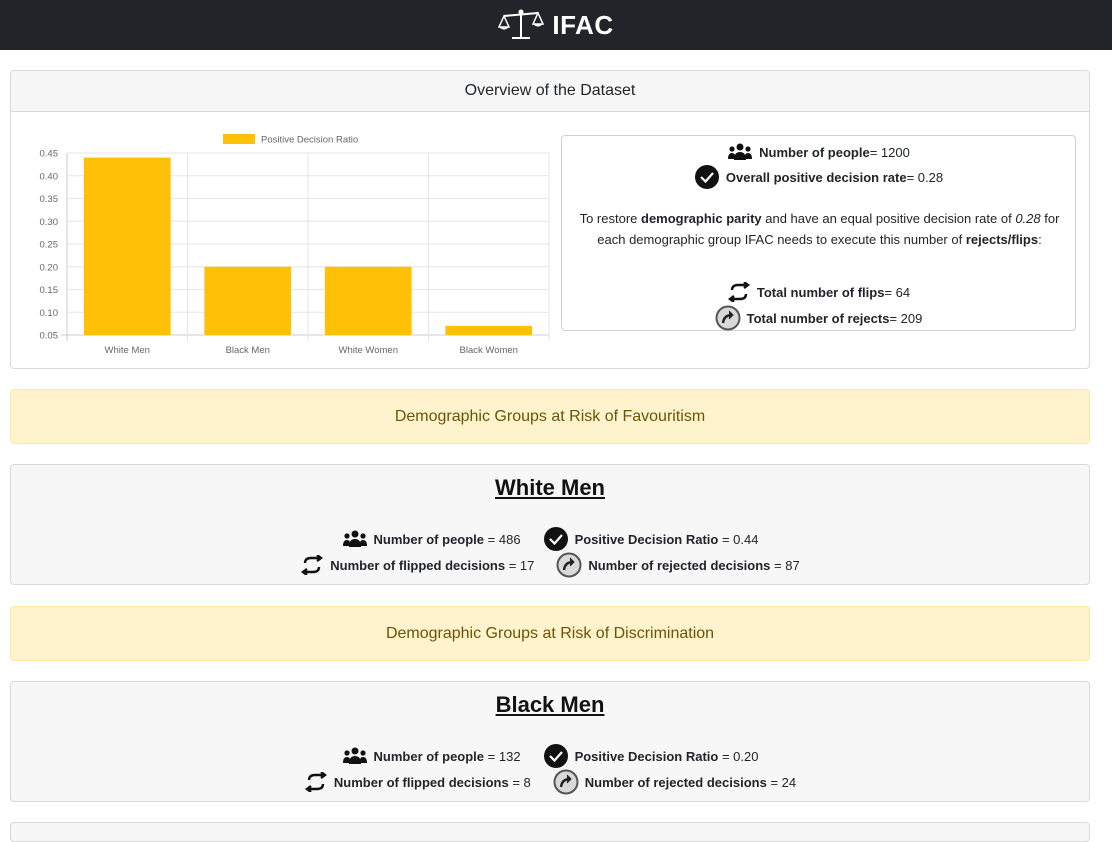 The height and width of the screenshot is (842, 1112). Describe the element at coordinates (127, 246) in the screenshot. I see `bar-white-men` at that location.